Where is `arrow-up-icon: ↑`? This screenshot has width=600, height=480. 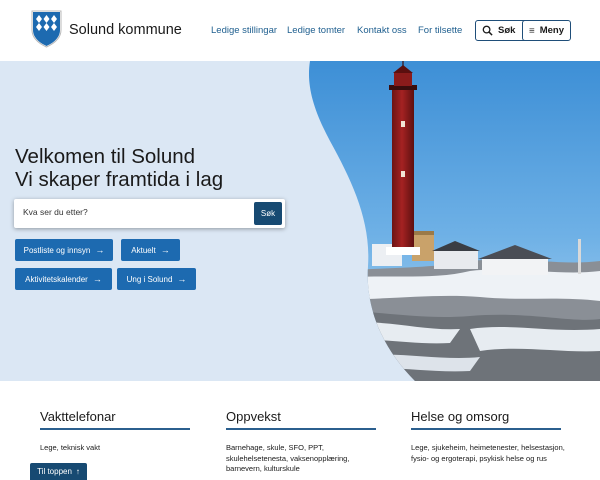 arrow-up-icon: ↑ is located at coordinates (77, 471).